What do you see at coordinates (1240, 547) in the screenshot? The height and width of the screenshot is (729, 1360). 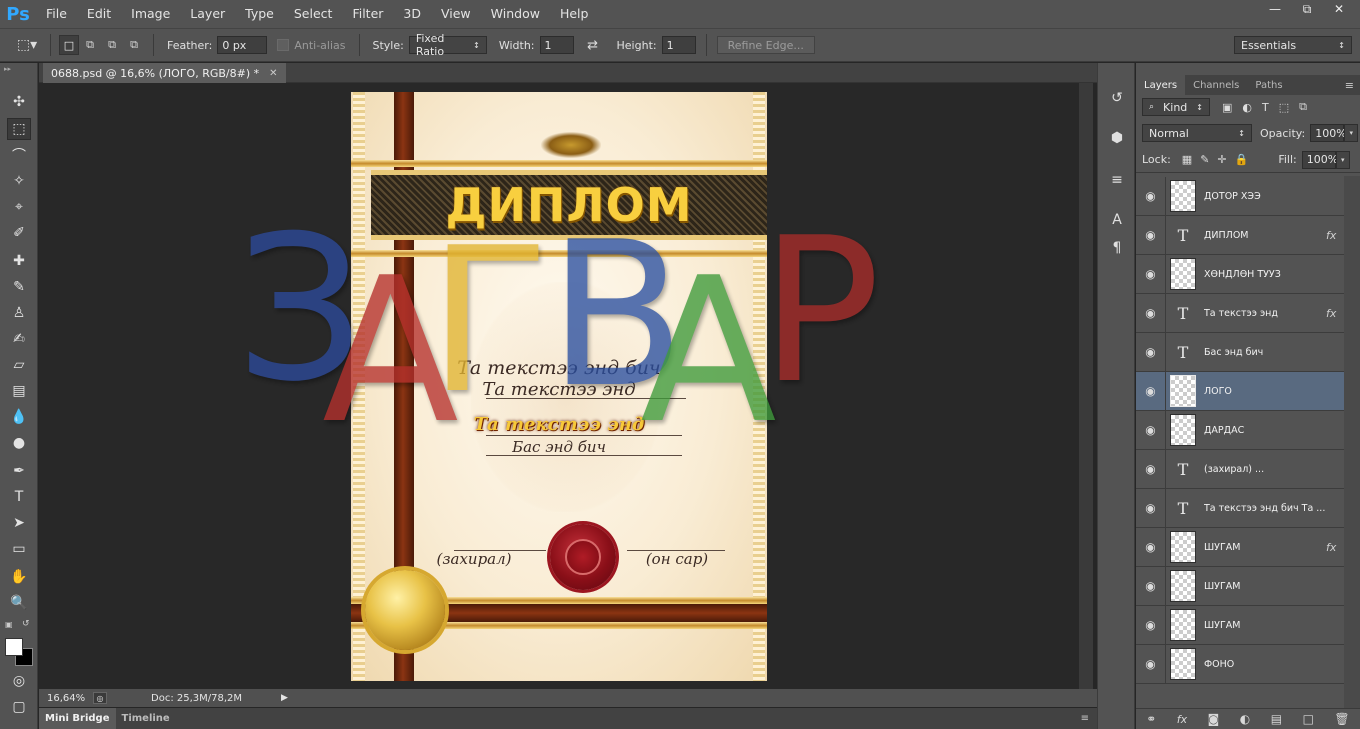 I see `layer-row: ◉ ШУГАМ fx` at bounding box center [1240, 547].